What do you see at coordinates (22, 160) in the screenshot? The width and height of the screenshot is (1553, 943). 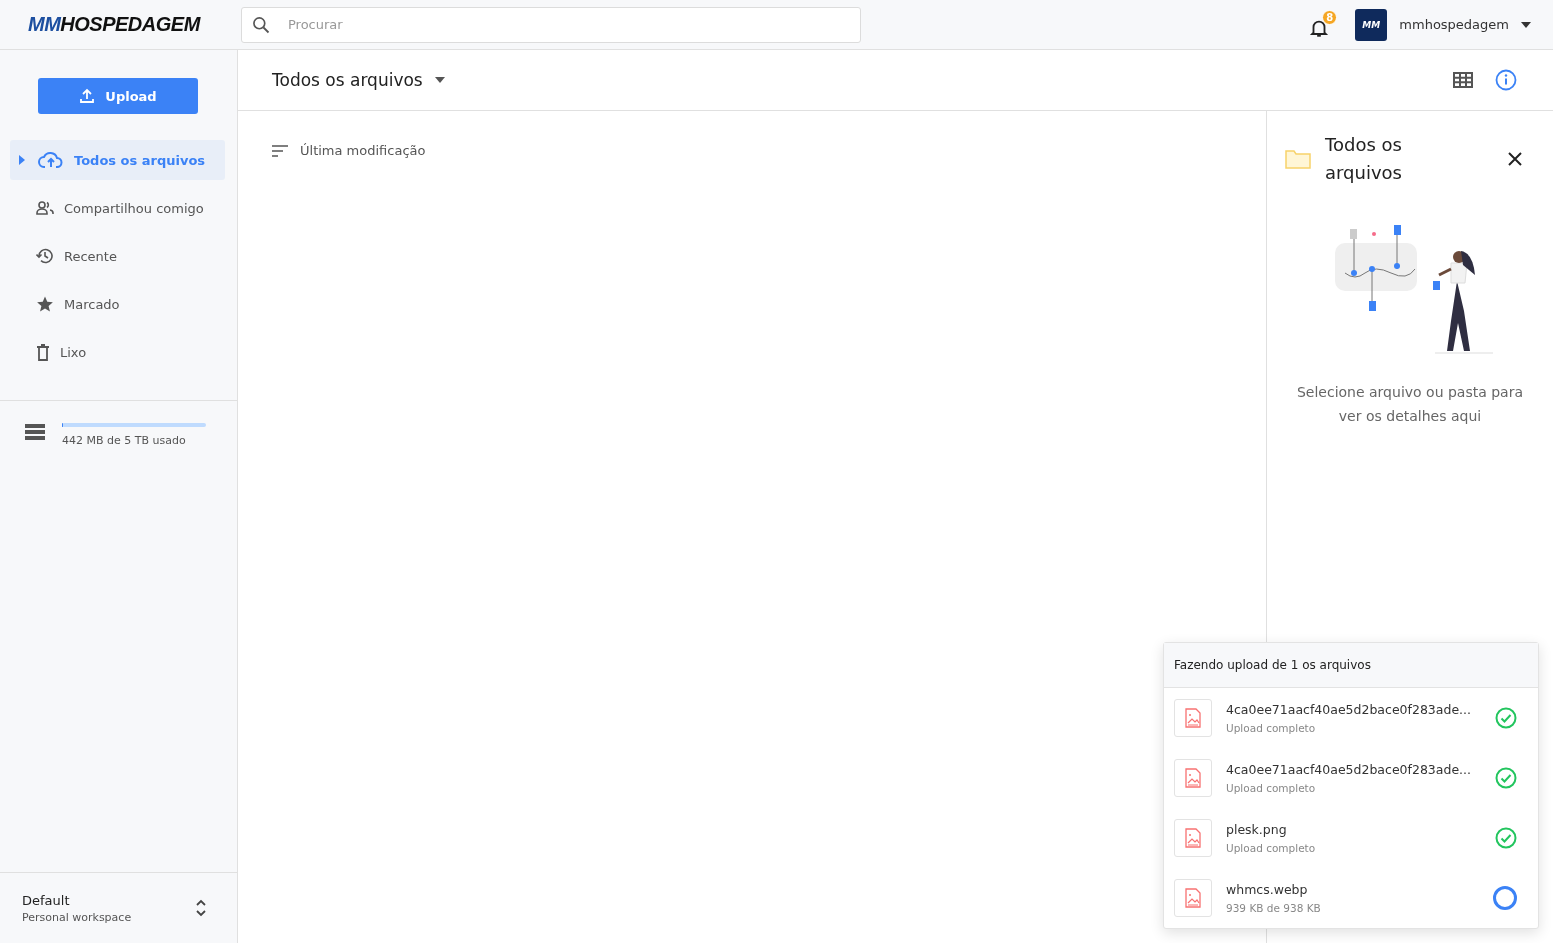 I see `expand-icon` at bounding box center [22, 160].